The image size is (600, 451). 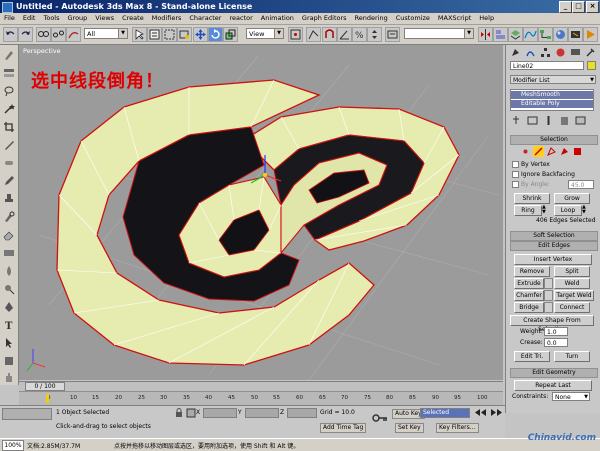 What do you see at coordinates (167, 18) in the screenshot?
I see `menu-modifiers: Modifiers` at bounding box center [167, 18].